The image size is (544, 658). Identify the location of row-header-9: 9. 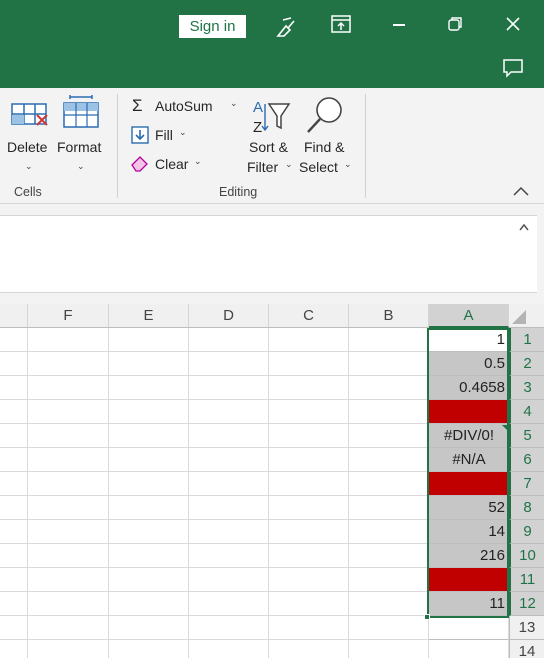
(526, 532).